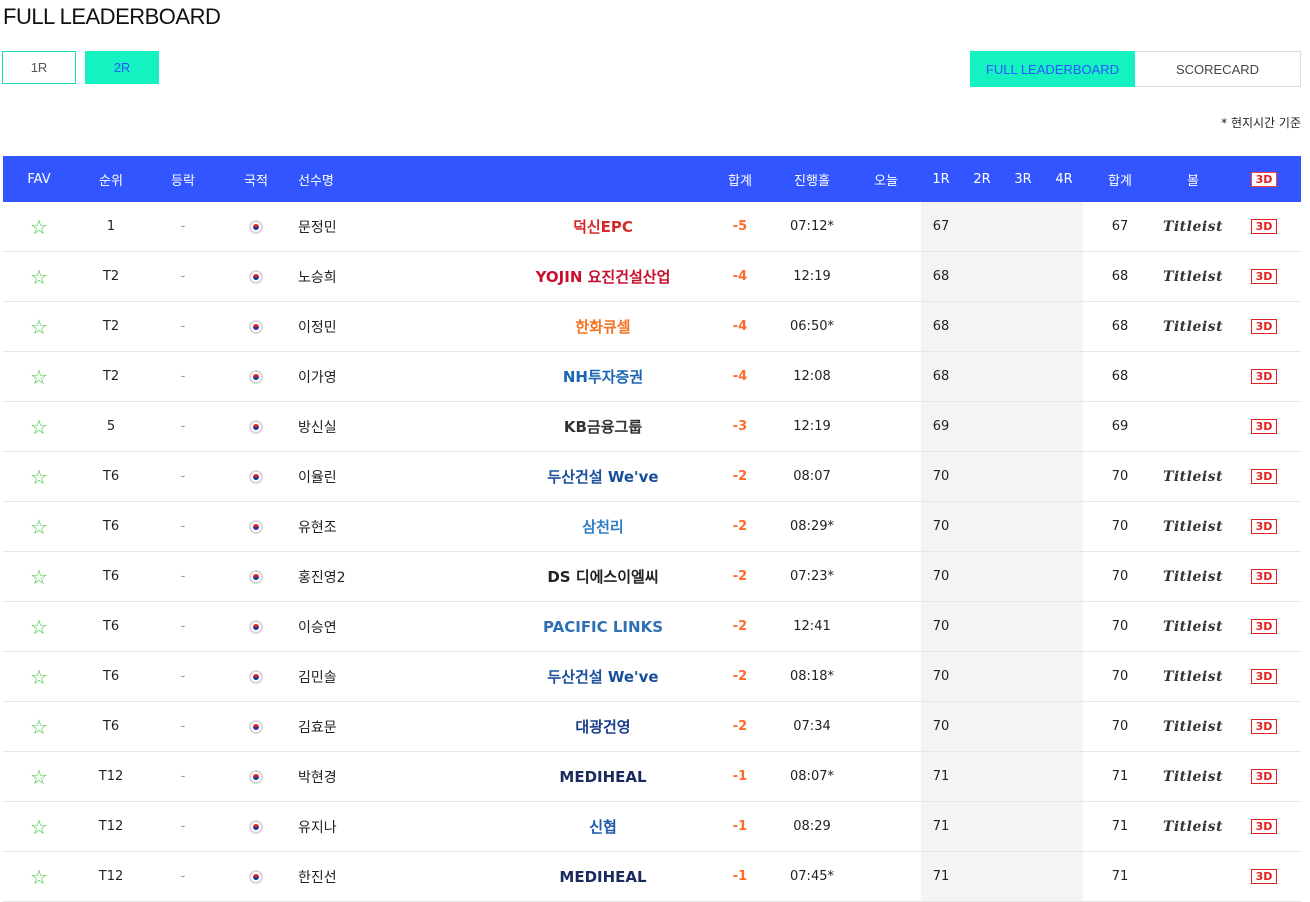 This screenshot has width=1310, height=902. What do you see at coordinates (111, 226) in the screenshot?
I see `rank-cell: 1` at bounding box center [111, 226].